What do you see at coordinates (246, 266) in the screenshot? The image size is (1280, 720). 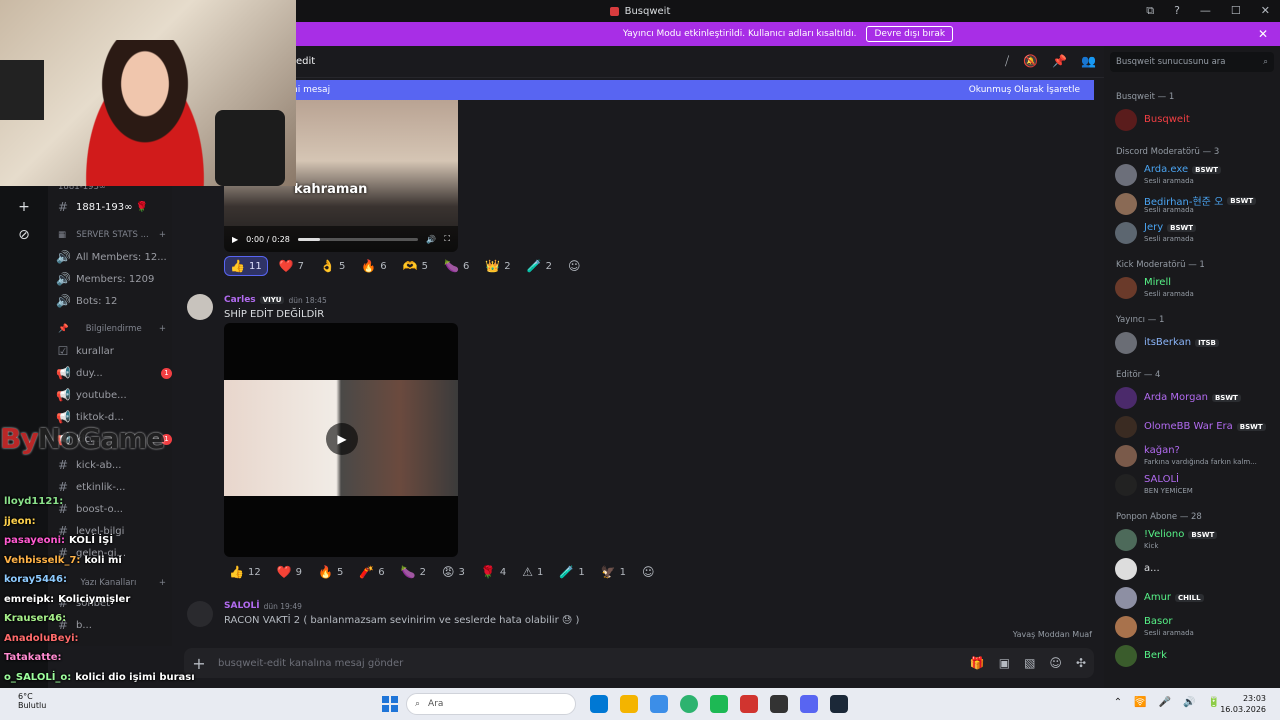 I see `reaction-chip: 👍 11` at bounding box center [246, 266].